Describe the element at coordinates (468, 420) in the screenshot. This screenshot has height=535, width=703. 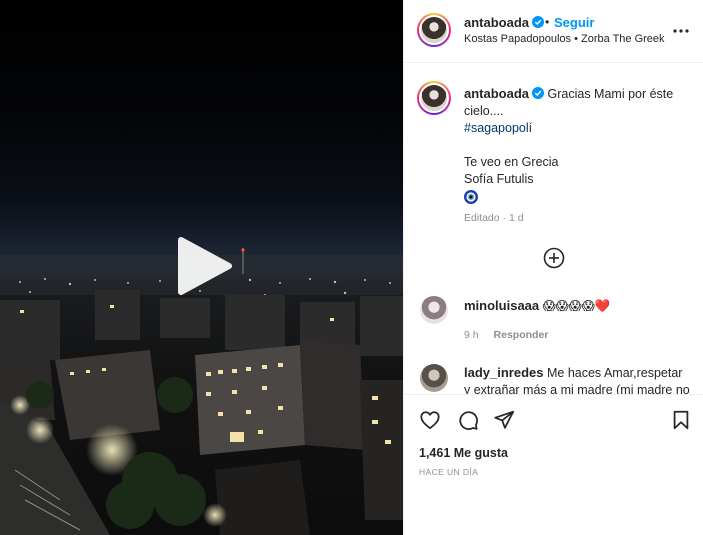
I see `comment-icon` at that location.